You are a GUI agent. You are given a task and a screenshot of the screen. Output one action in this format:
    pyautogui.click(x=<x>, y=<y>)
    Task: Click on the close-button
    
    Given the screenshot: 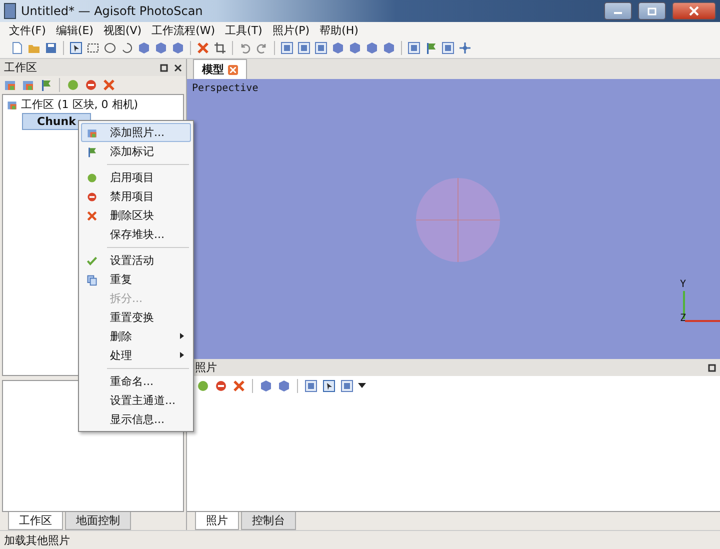 What is the action you would take?
    pyautogui.click(x=694, y=11)
    